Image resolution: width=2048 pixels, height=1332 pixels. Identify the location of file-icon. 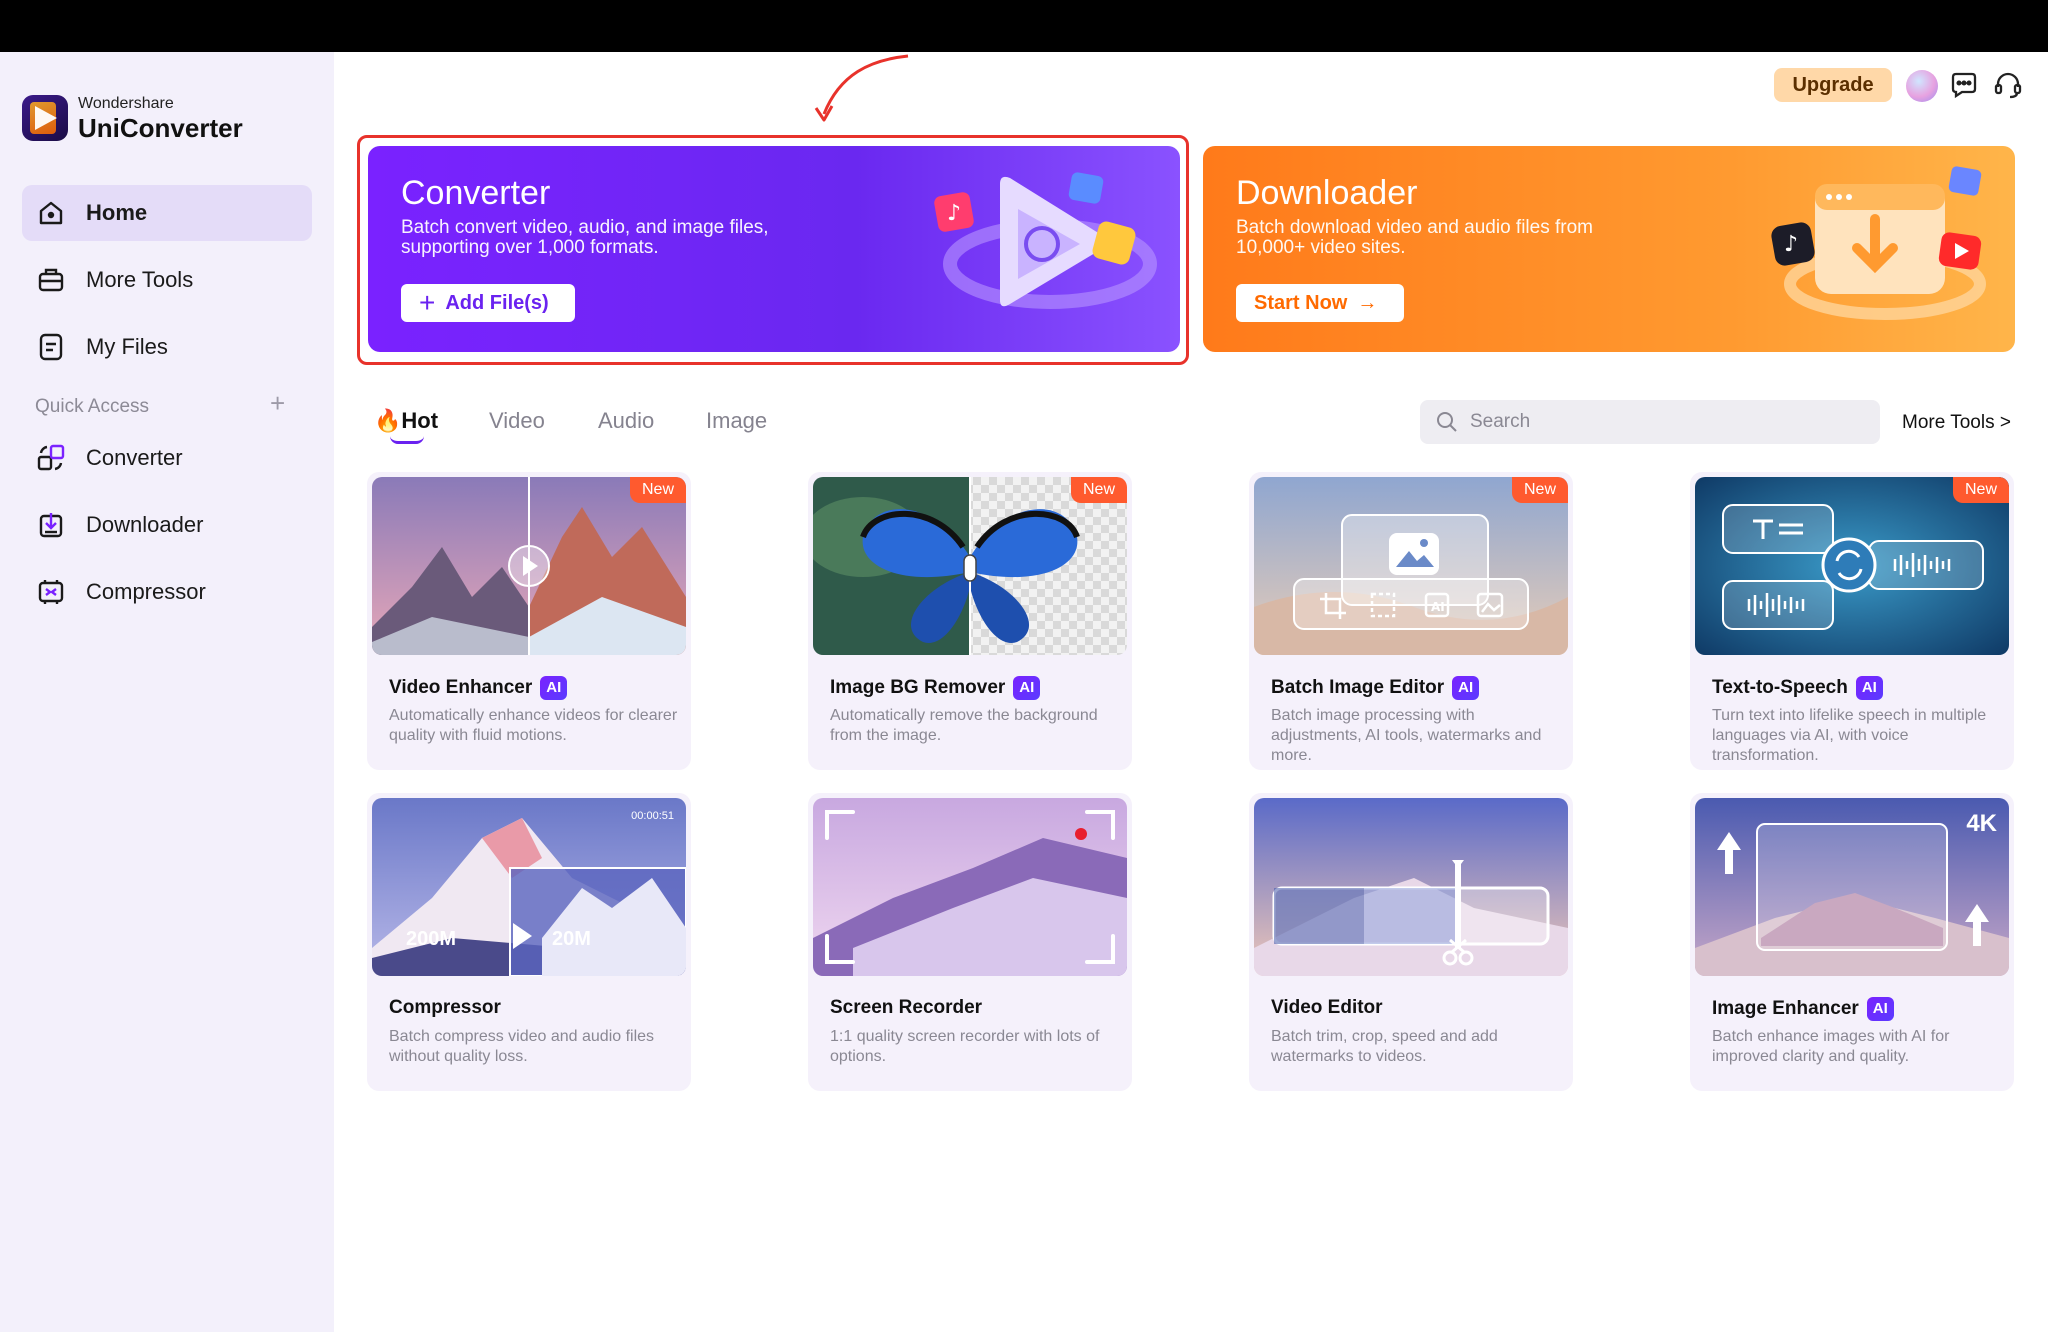
(51, 347).